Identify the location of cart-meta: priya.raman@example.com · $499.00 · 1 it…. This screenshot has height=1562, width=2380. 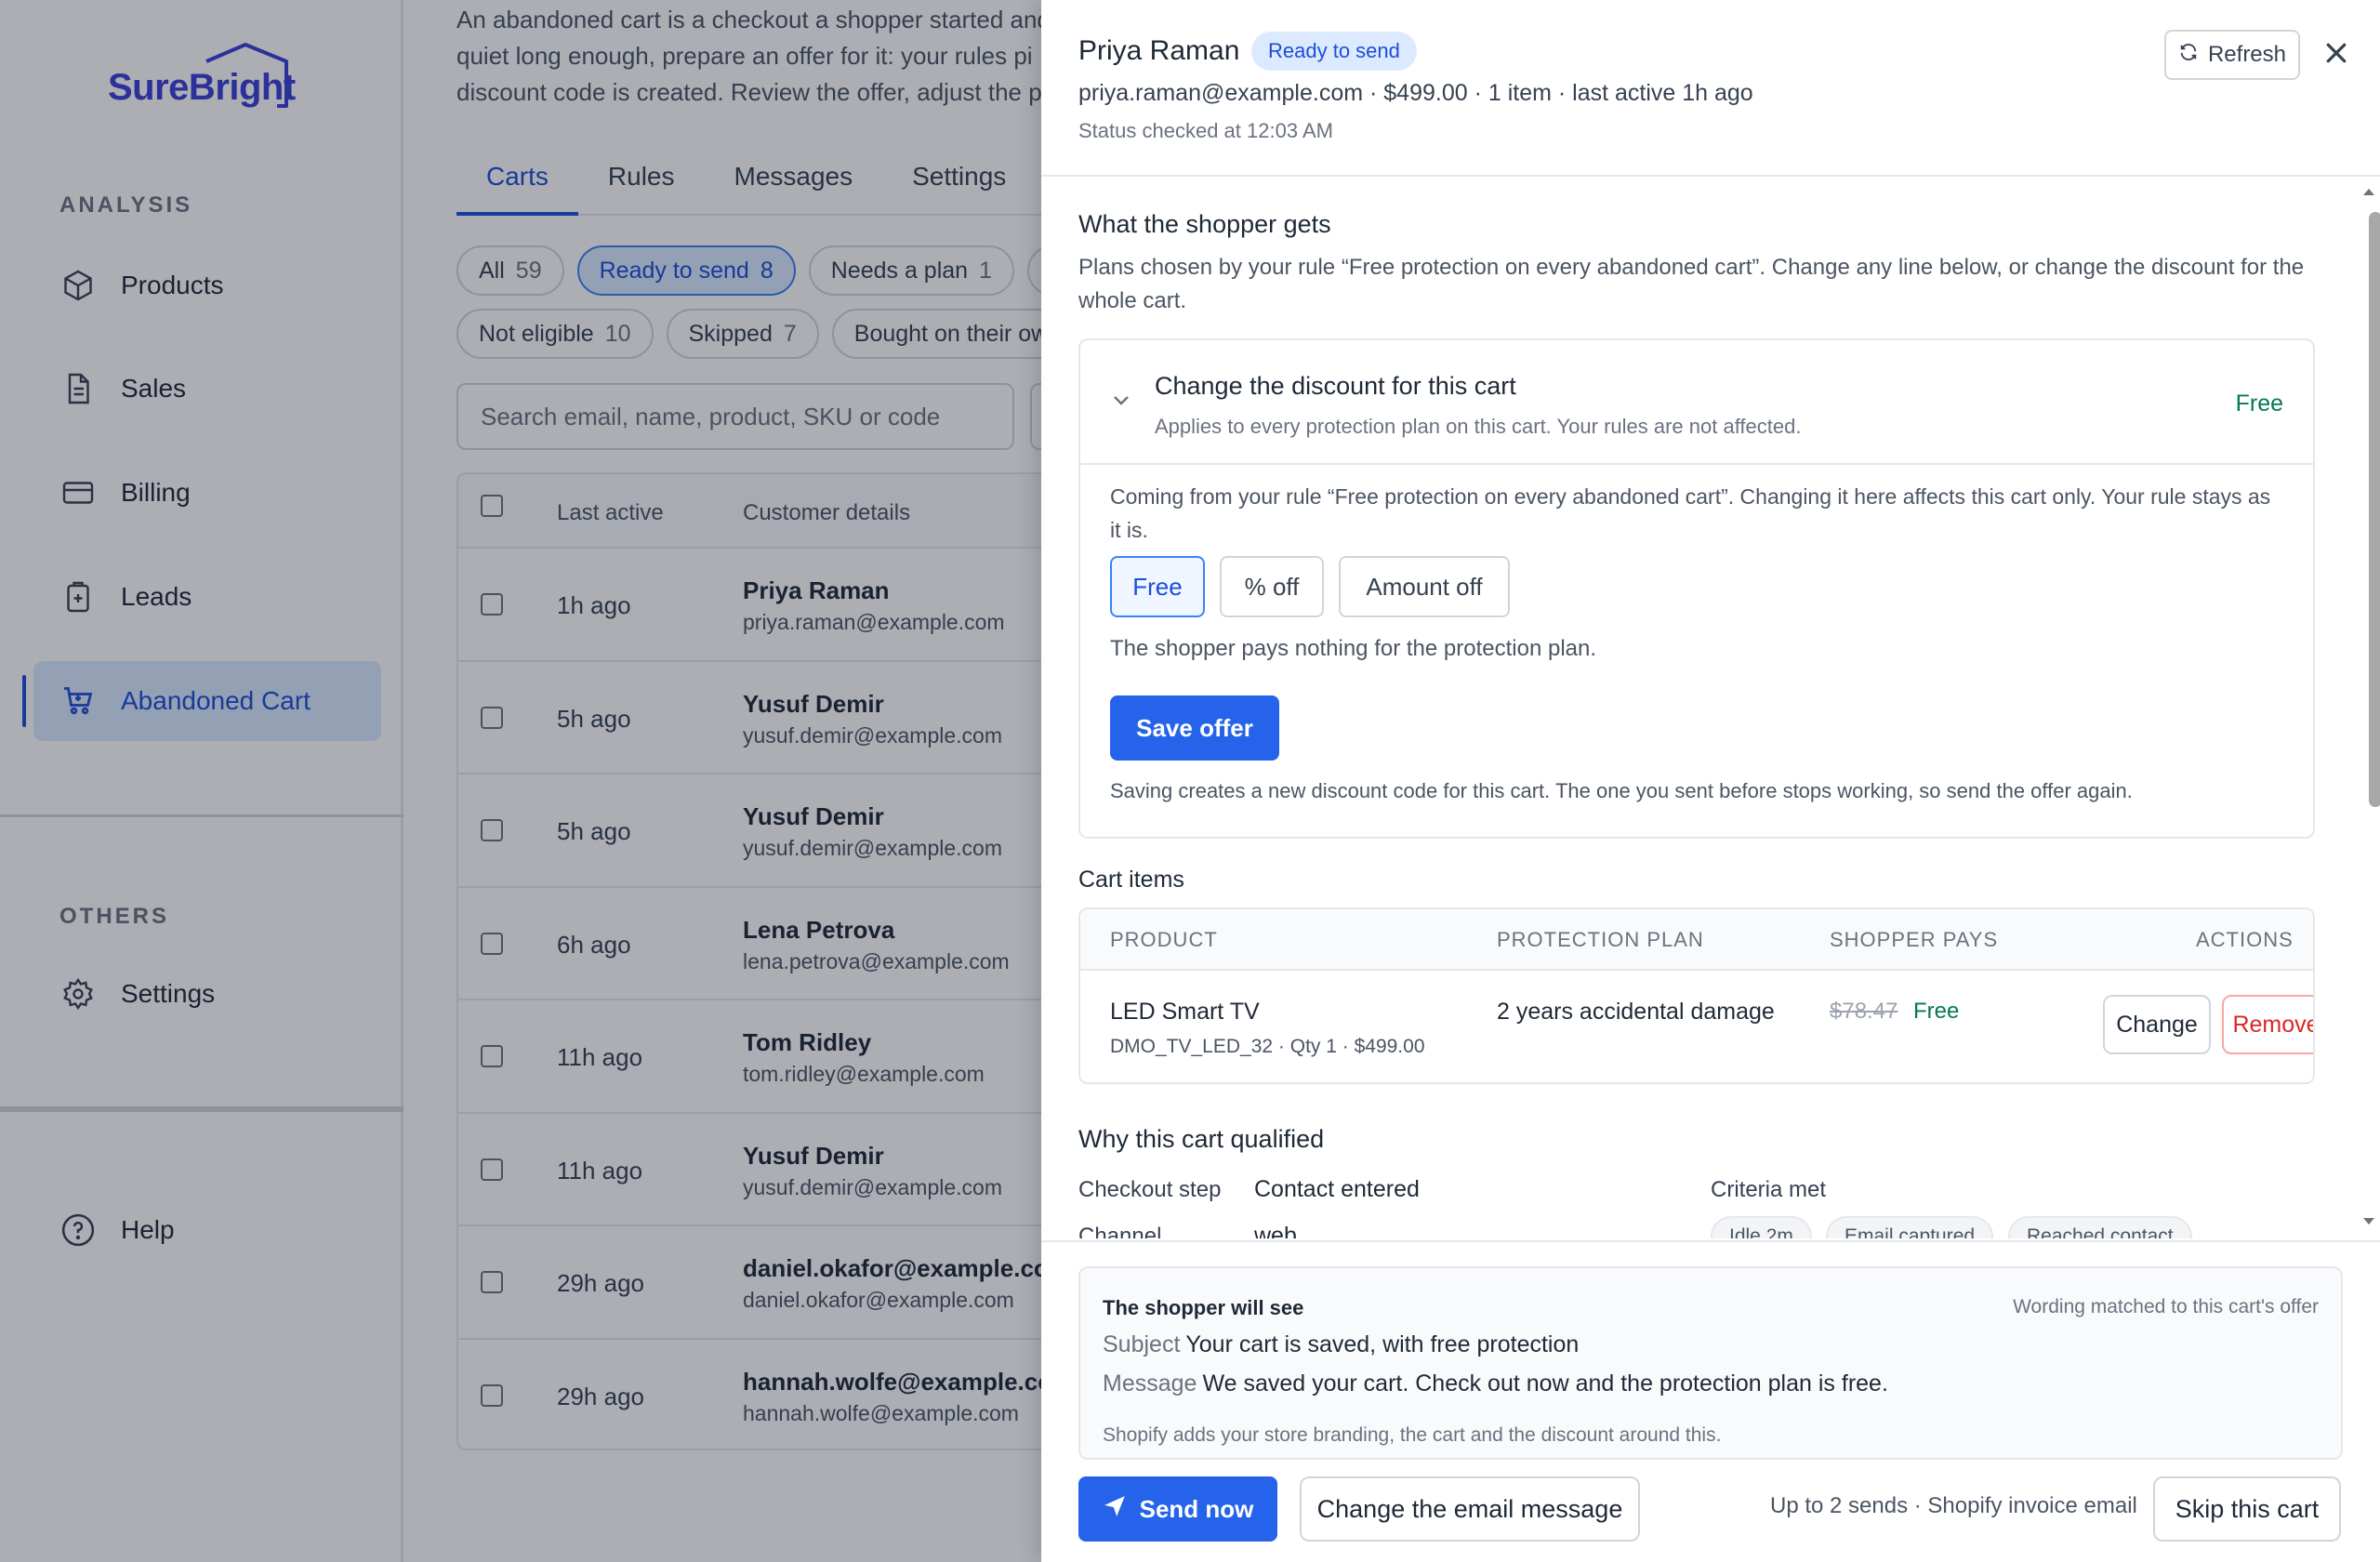
(1415, 93).